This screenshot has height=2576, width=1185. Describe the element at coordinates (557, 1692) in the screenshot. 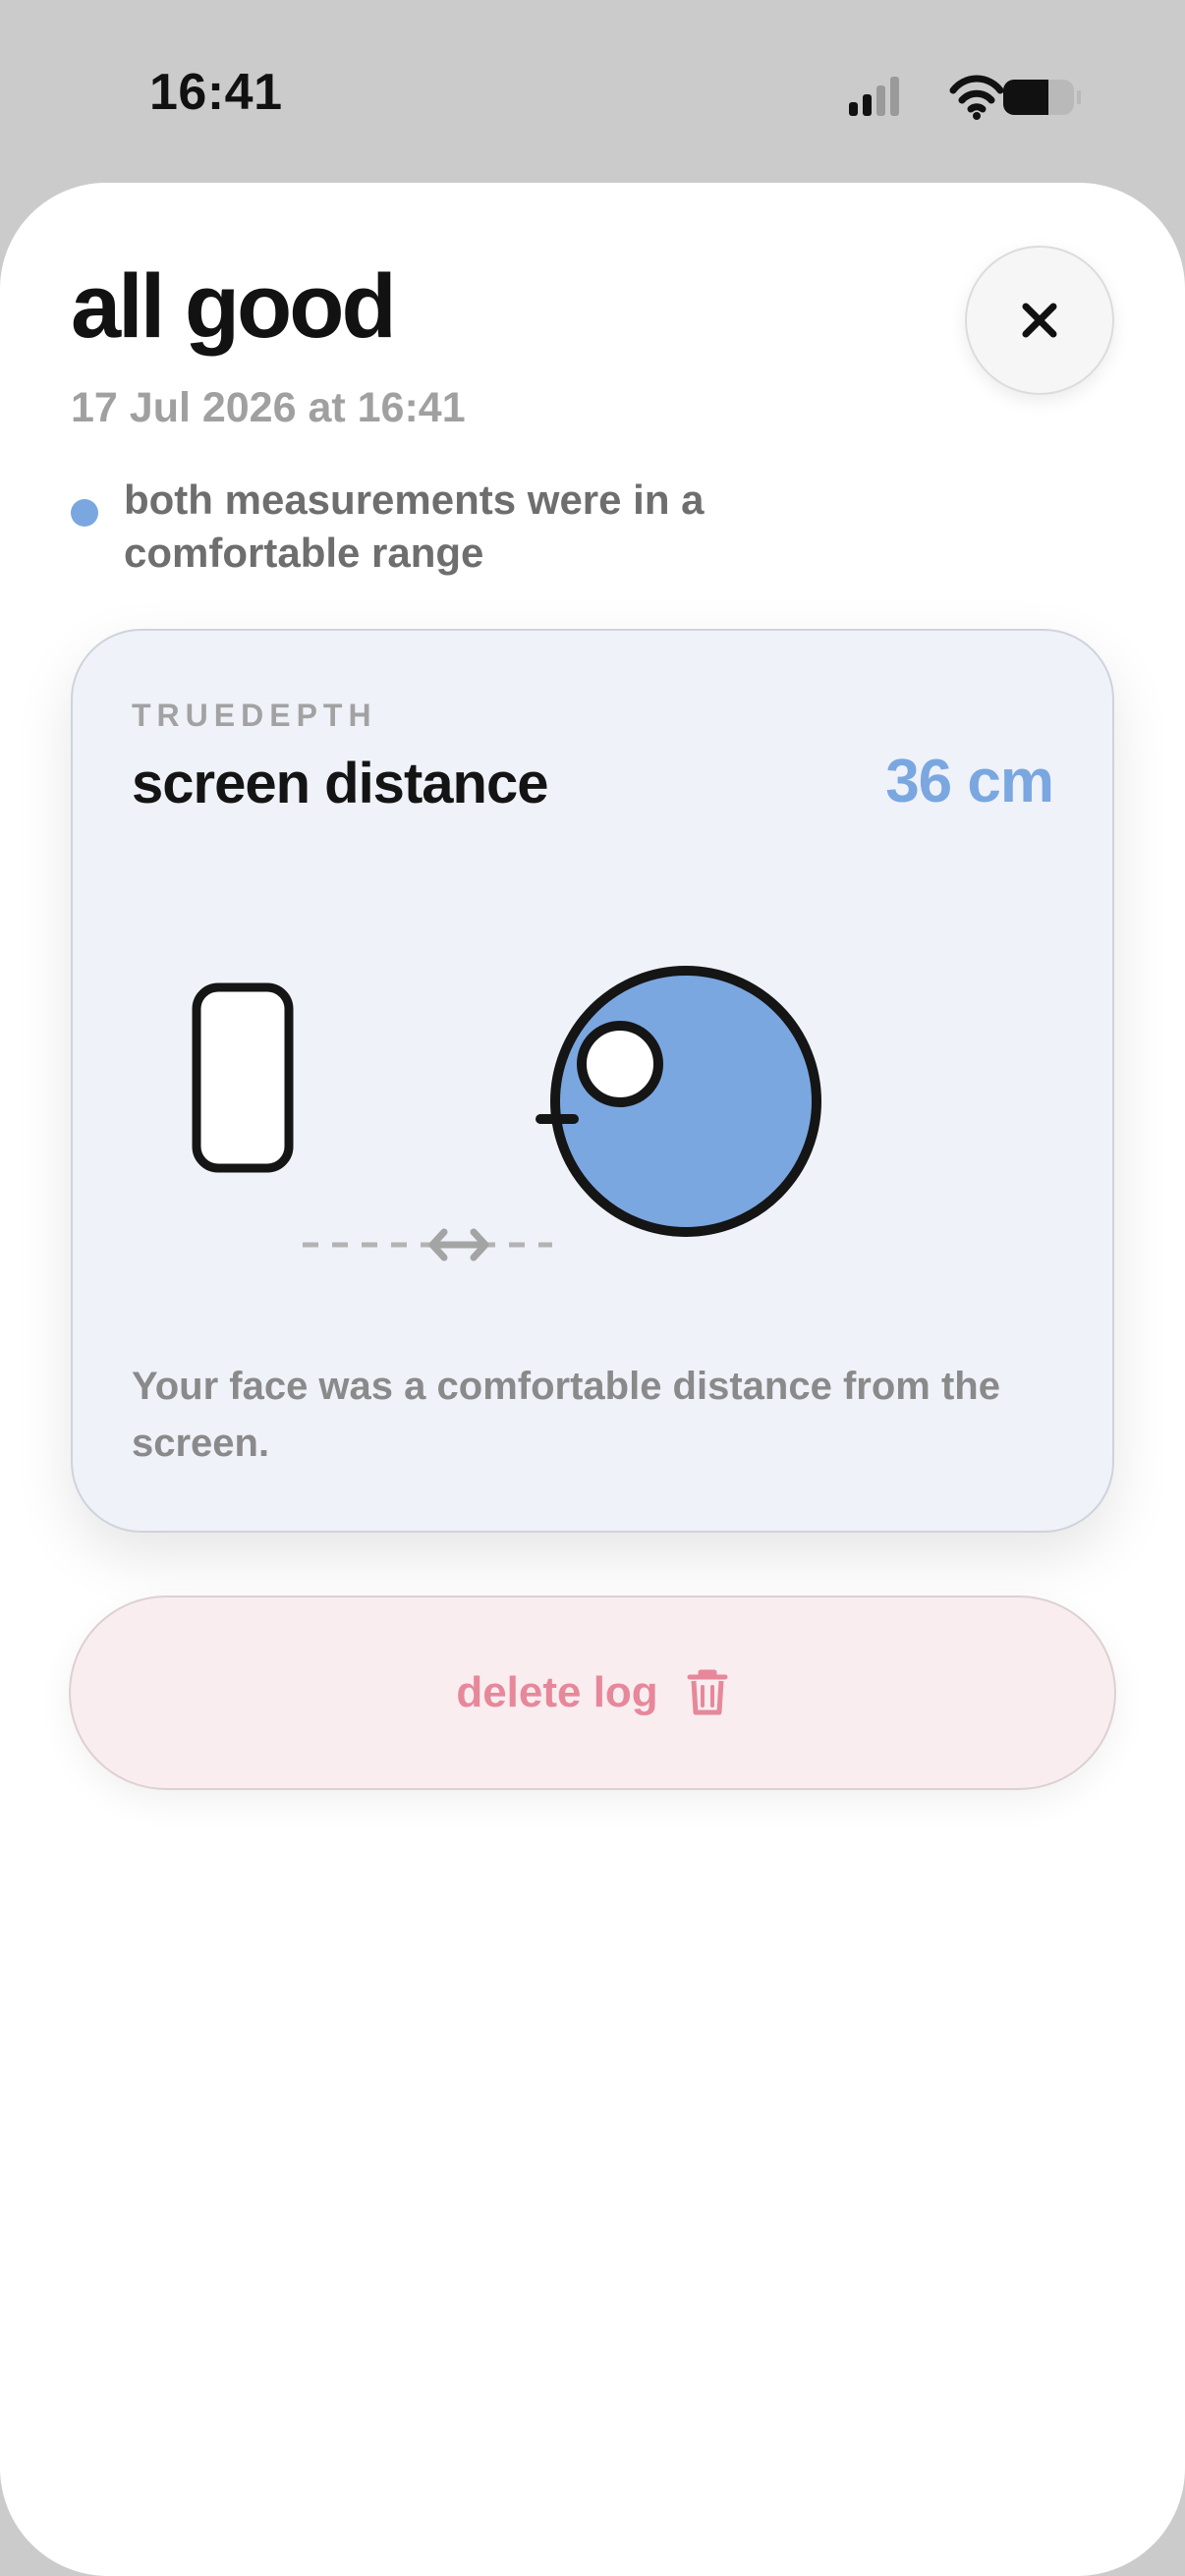

I see `delete-log-label: delete log` at that location.